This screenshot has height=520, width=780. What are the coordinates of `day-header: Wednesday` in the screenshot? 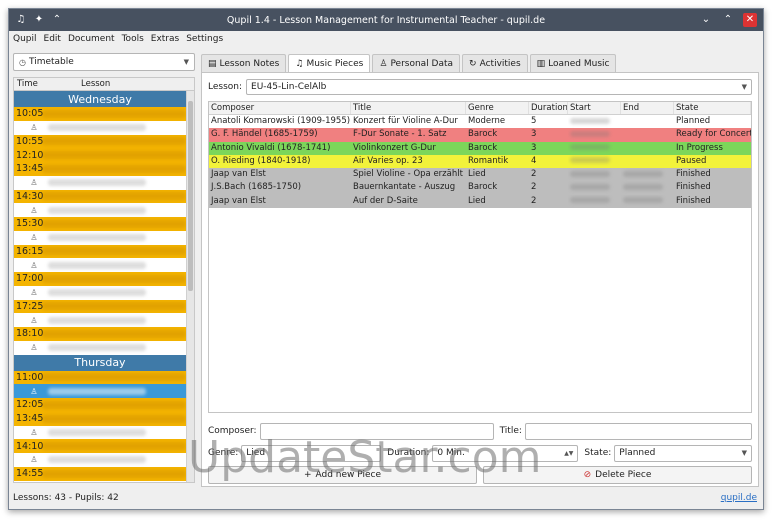 It's located at (104, 99).